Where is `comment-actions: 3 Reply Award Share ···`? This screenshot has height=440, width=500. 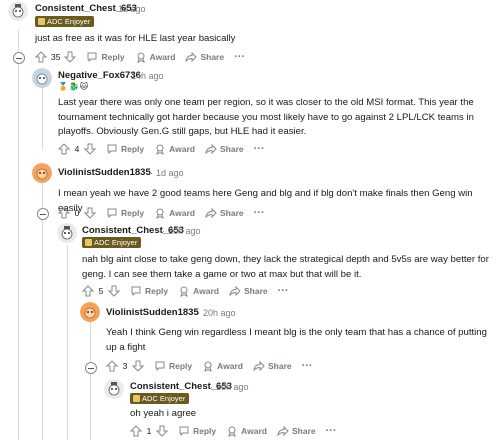
comment-actions: 3 Reply Award Share ··· is located at coordinates (209, 366).